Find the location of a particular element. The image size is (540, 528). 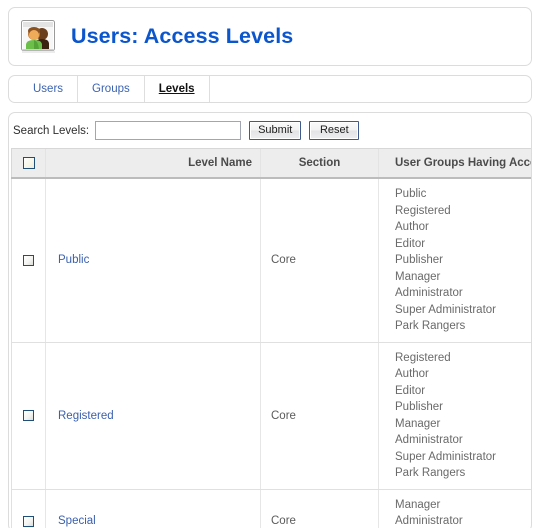

level-name-link: Public is located at coordinates (73, 260).